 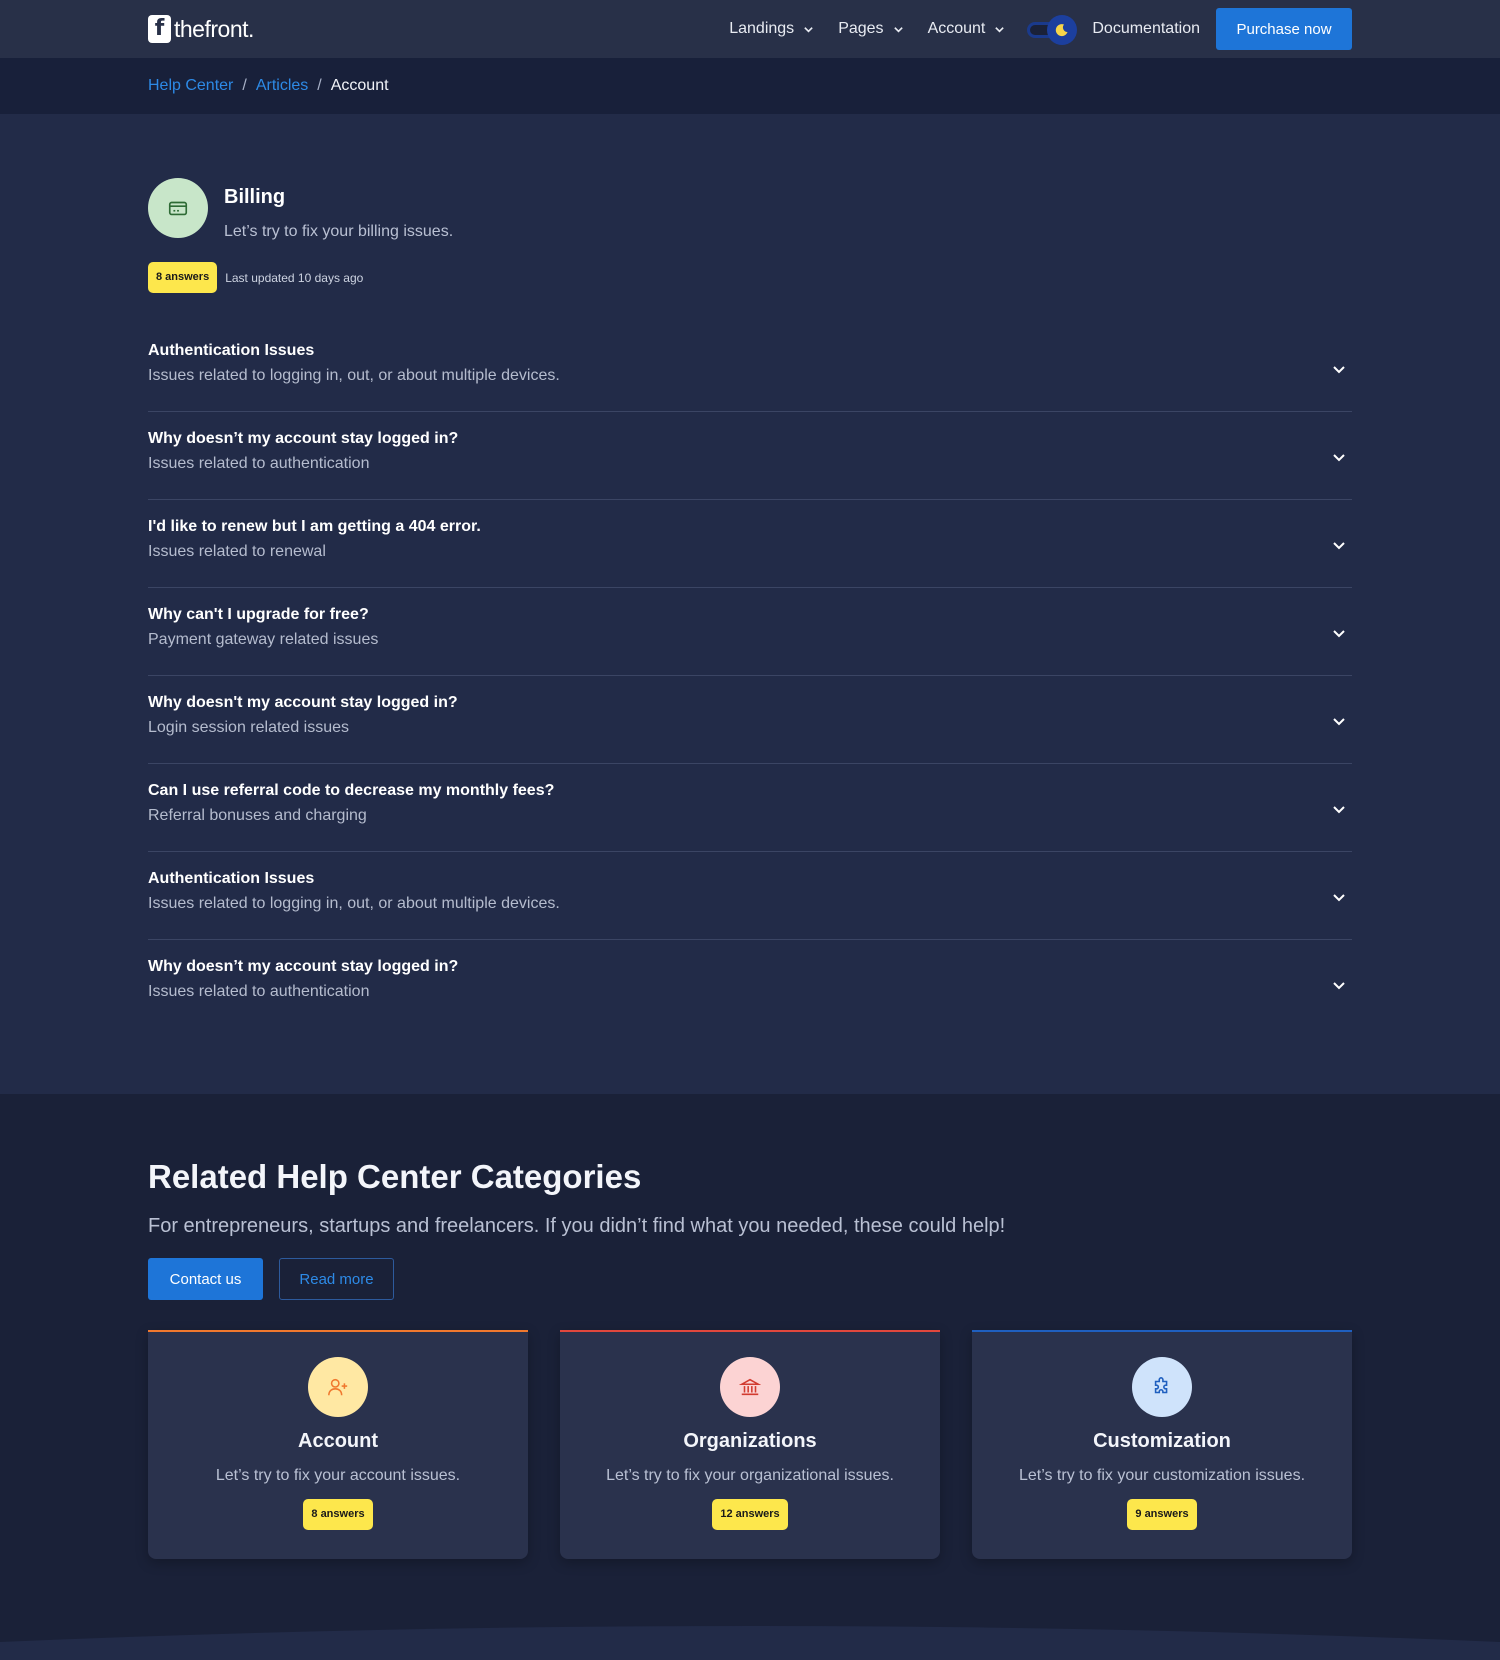 What do you see at coordinates (1162, 1387) in the screenshot?
I see `puzzle-icon` at bounding box center [1162, 1387].